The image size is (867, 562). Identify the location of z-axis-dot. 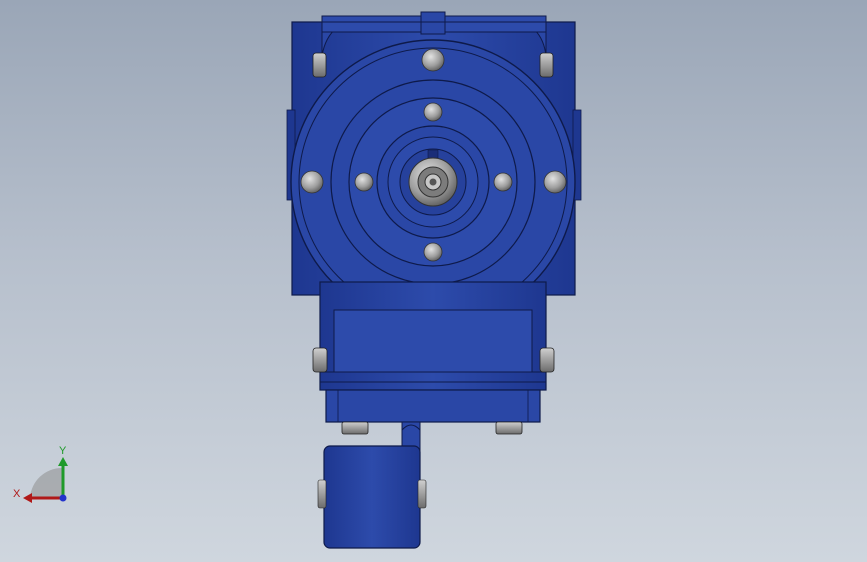
(63, 498).